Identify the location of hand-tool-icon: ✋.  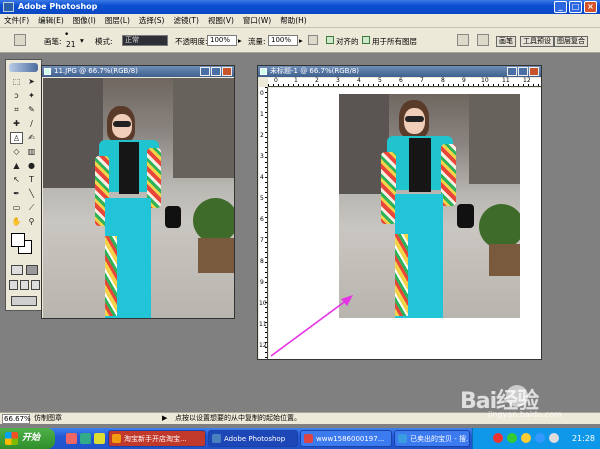
(16, 222).